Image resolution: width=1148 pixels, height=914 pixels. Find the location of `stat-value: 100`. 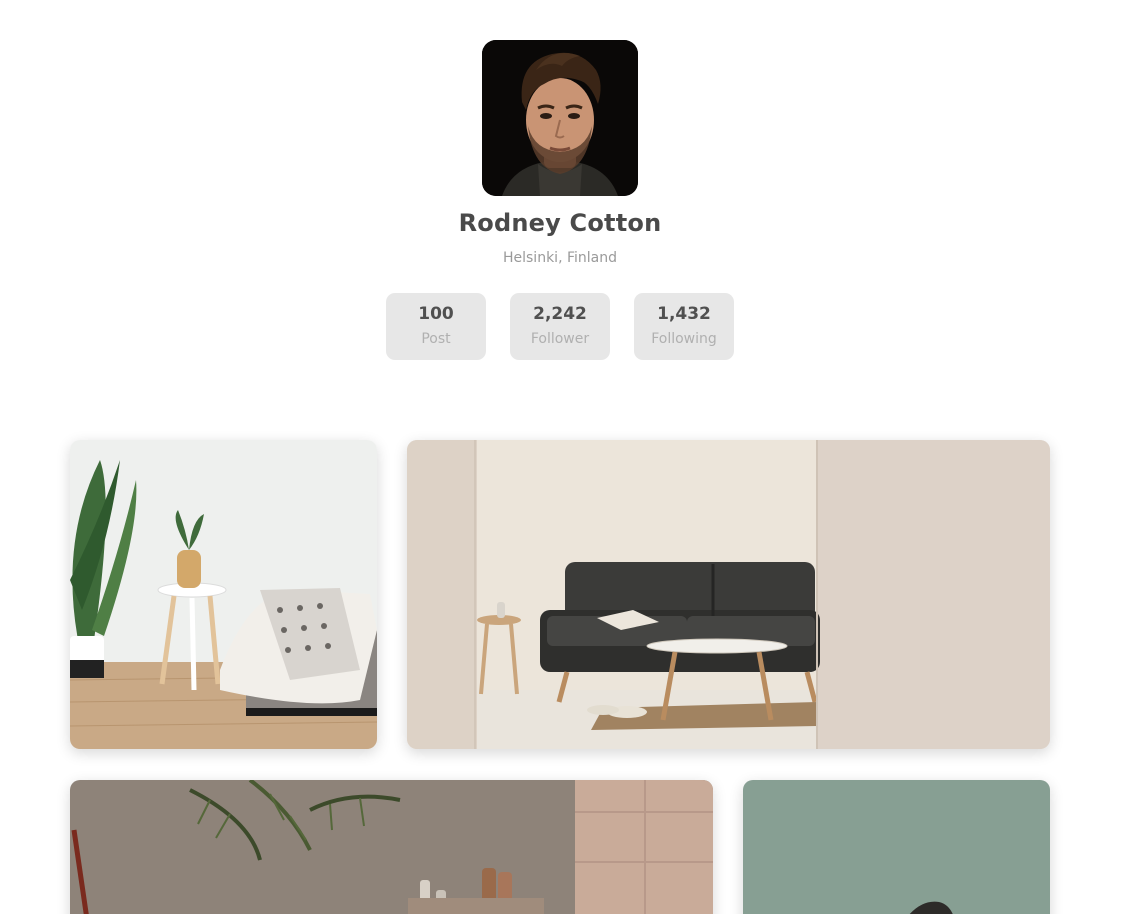

stat-value: 100 is located at coordinates (436, 314).